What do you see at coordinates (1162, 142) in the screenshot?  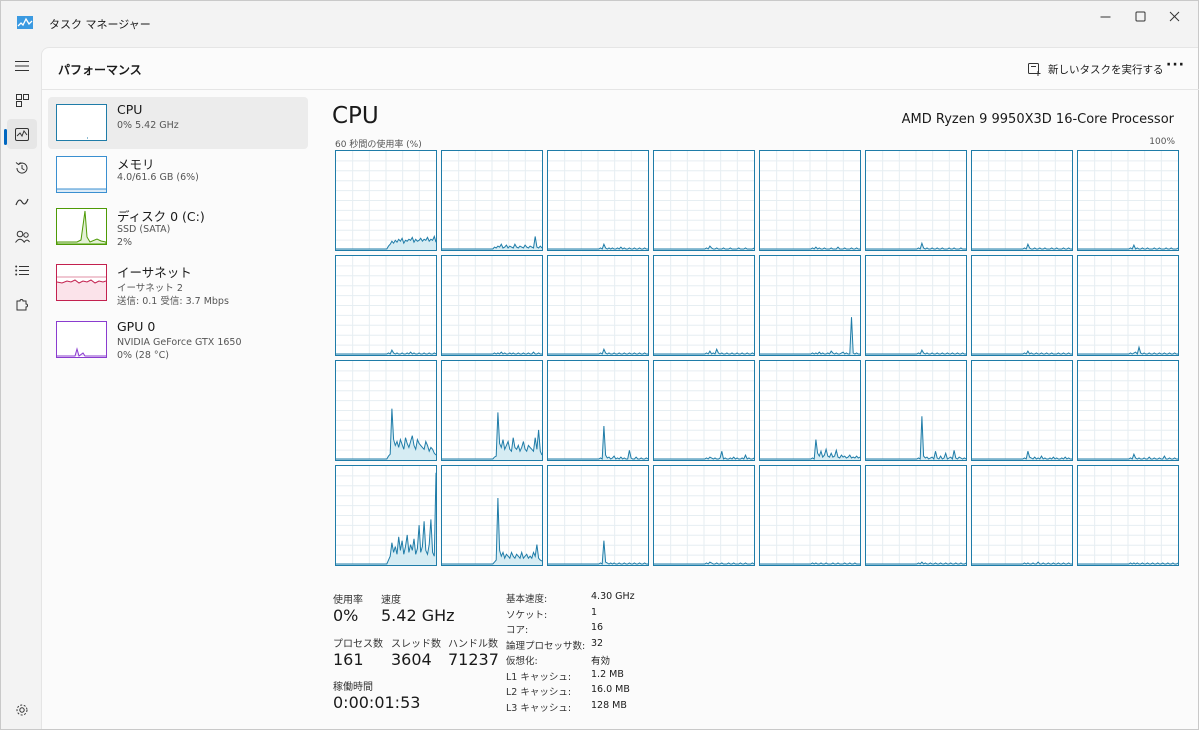 I see `graph-axis-max: 100%` at bounding box center [1162, 142].